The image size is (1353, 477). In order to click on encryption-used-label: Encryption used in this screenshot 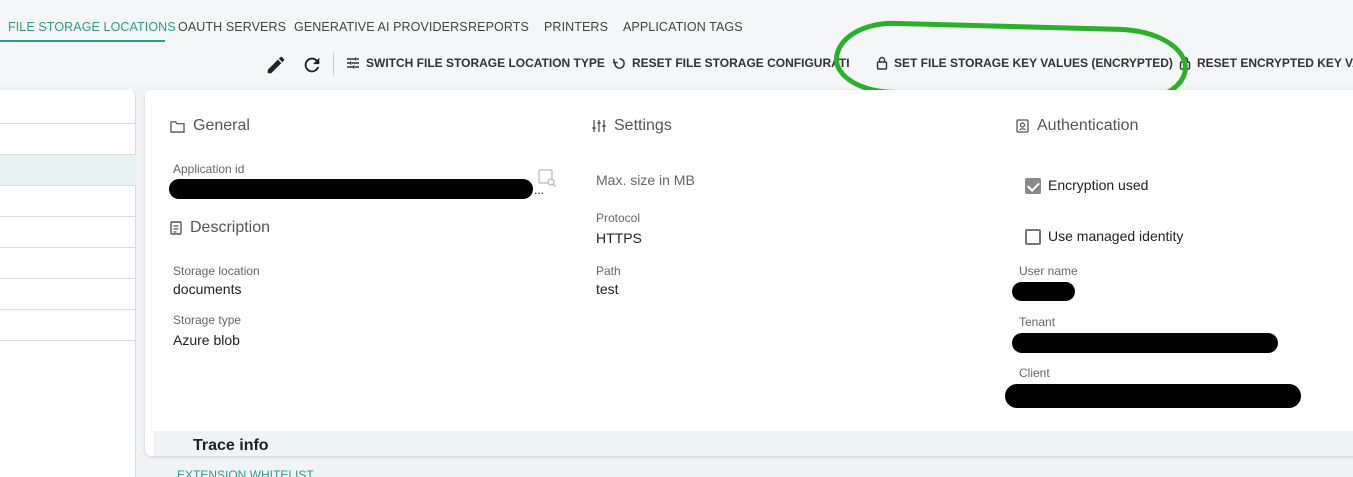, I will do `click(1098, 185)`.